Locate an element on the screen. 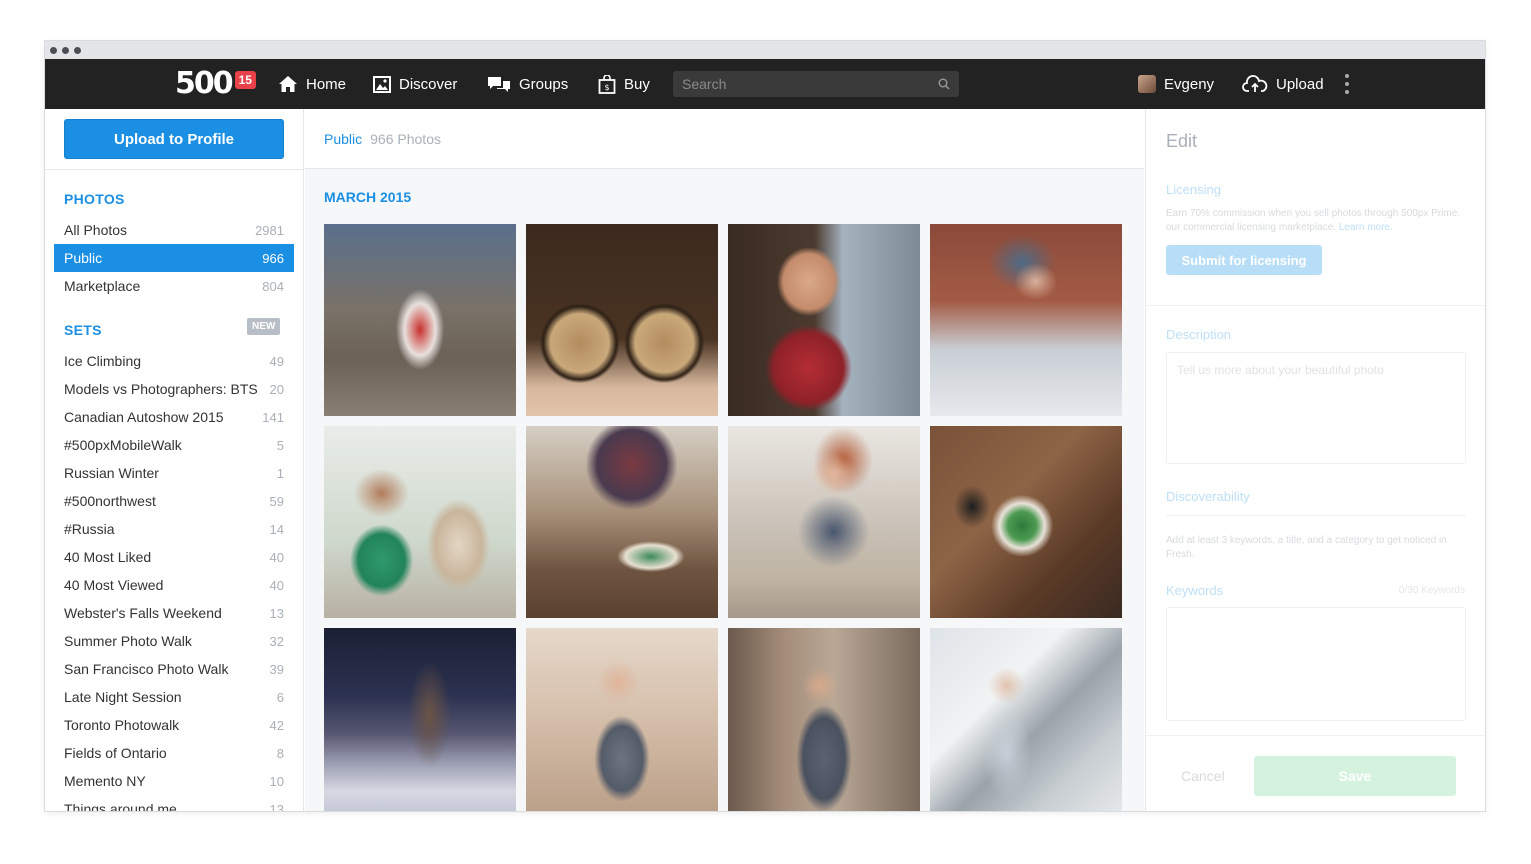 The image size is (1531, 864). sidebar-item-public: Public 966 is located at coordinates (174, 258).